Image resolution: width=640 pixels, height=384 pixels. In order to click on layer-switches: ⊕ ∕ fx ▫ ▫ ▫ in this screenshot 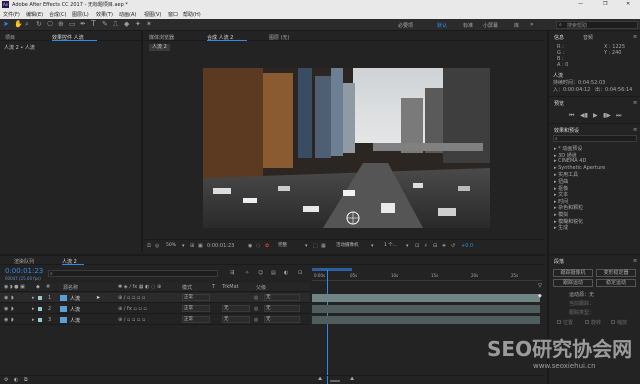, I will do `click(132, 309)`.